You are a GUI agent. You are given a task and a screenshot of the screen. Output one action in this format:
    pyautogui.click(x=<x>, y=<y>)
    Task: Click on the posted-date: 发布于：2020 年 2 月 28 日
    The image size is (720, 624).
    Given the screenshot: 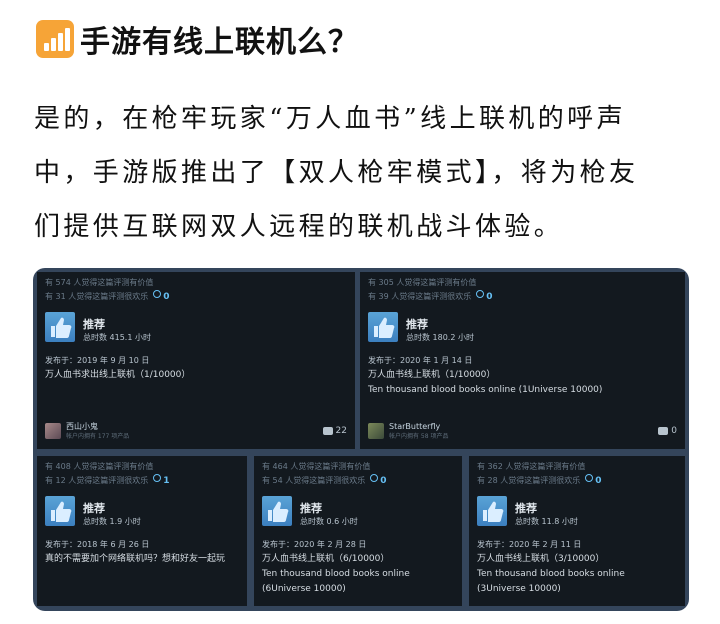 What is the action you would take?
    pyautogui.click(x=314, y=544)
    